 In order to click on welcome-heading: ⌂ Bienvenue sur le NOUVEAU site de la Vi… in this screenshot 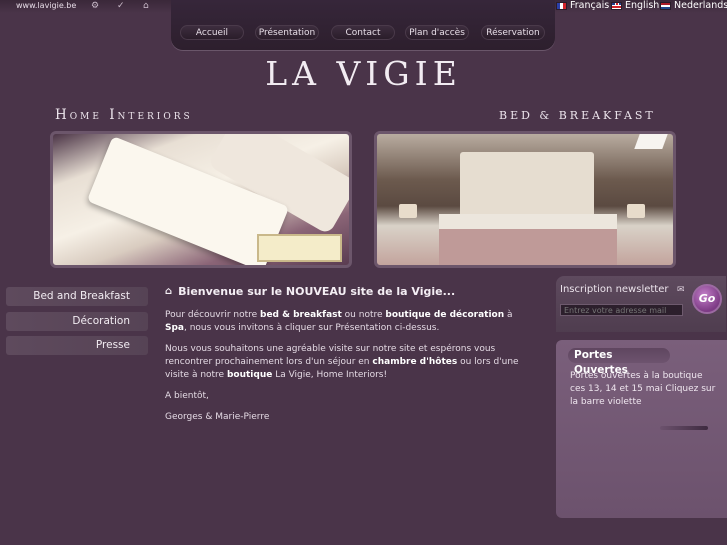, I will do `click(310, 291)`.